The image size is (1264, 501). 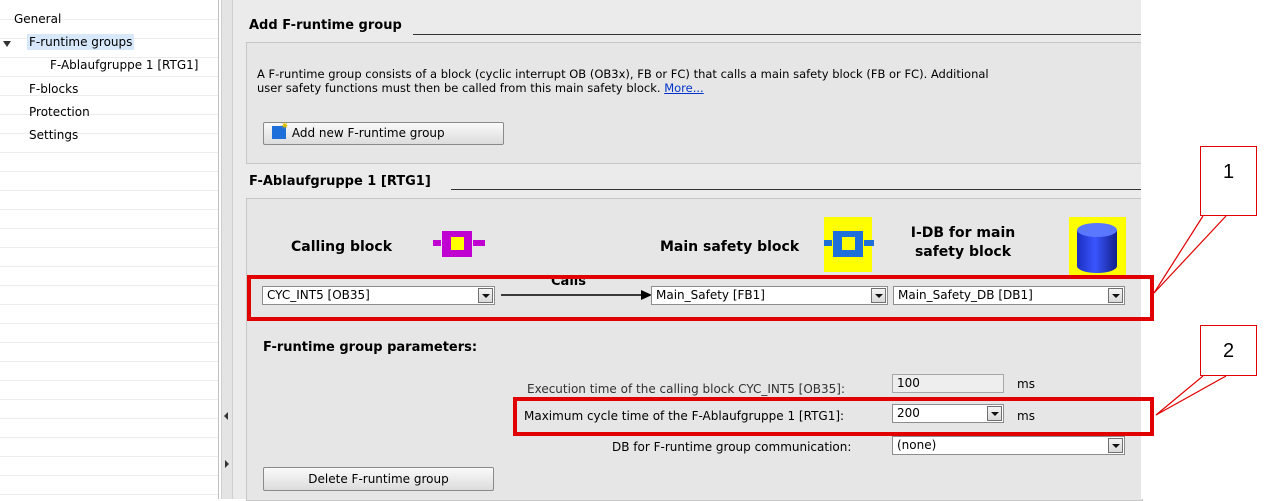 What do you see at coordinates (53, 89) in the screenshot?
I see `tree-item-f-blocks: F-blocks` at bounding box center [53, 89].